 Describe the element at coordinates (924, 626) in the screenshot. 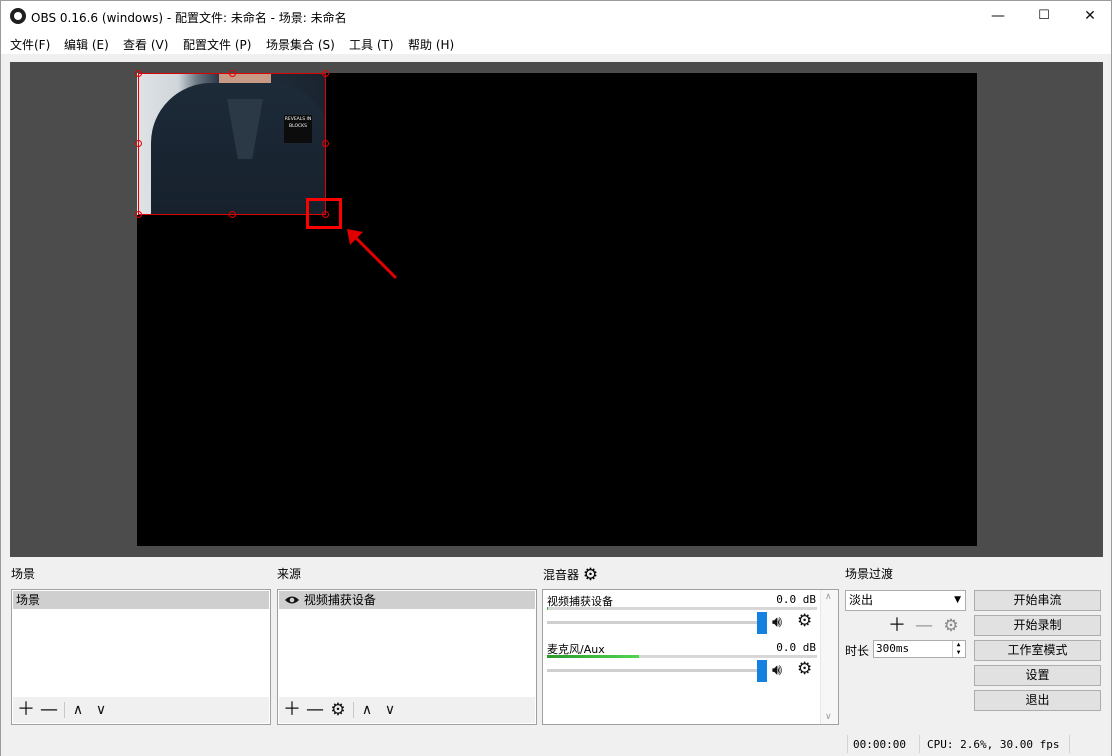

I see `remove-transition-button: —` at that location.